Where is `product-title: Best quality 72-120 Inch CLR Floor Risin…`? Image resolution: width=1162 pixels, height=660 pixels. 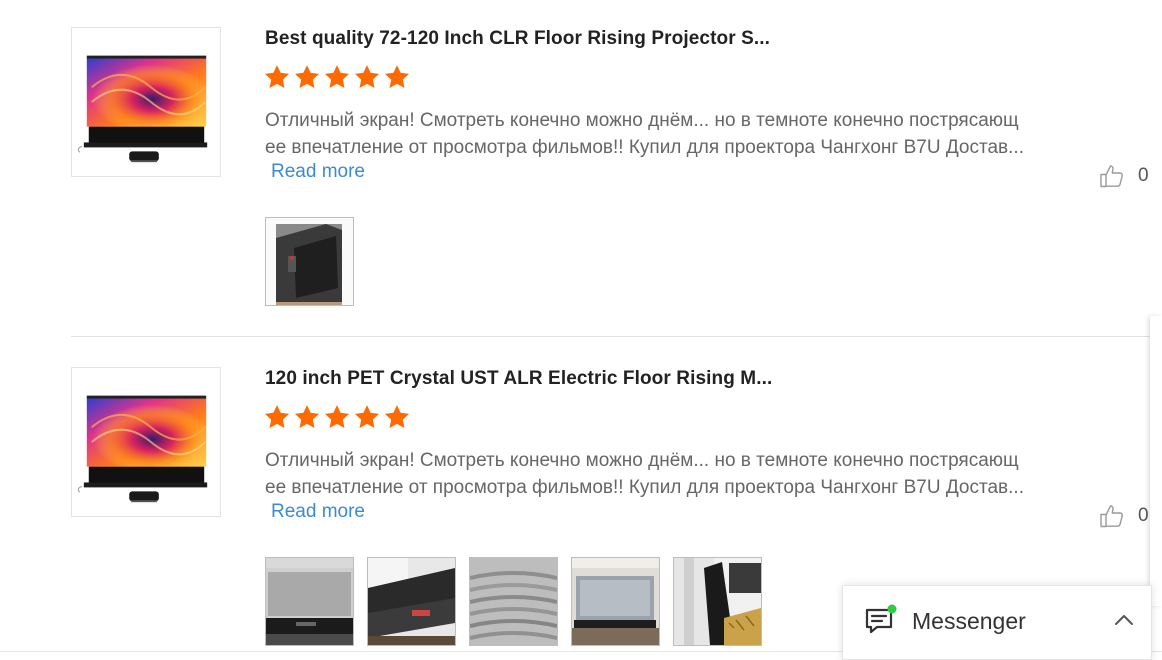 product-title: Best quality 72-120 Inch CLR Floor Risin… is located at coordinates (517, 39).